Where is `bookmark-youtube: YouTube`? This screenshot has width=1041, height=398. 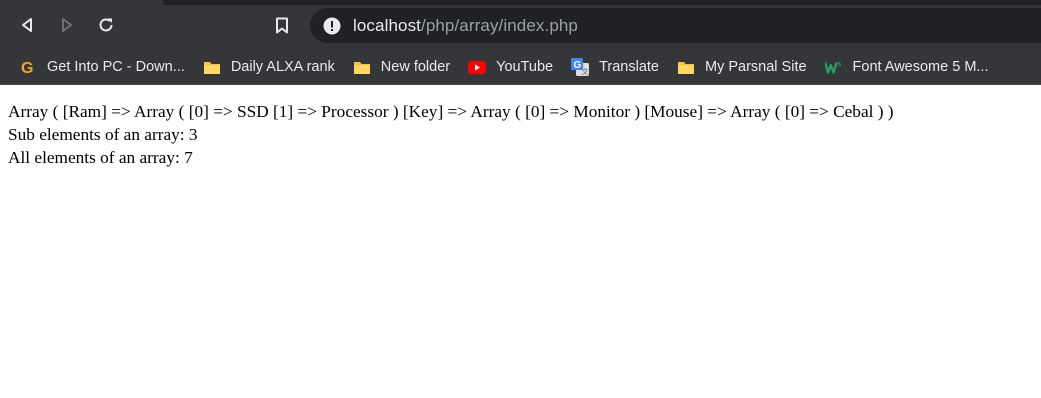 bookmark-youtube: YouTube is located at coordinates (510, 67).